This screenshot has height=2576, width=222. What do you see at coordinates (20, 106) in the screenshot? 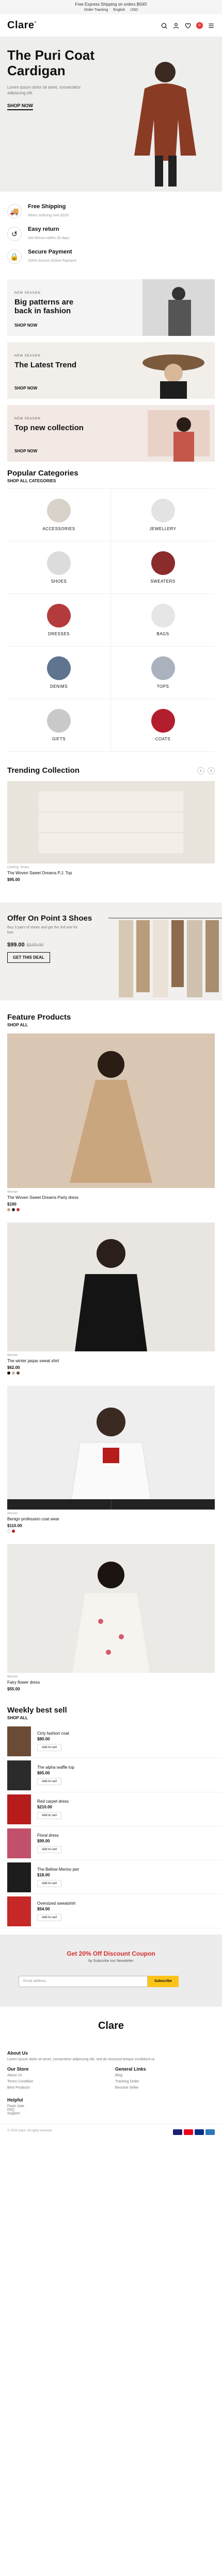
I see `hero-shop-now-button: SHOP NOW` at bounding box center [20, 106].